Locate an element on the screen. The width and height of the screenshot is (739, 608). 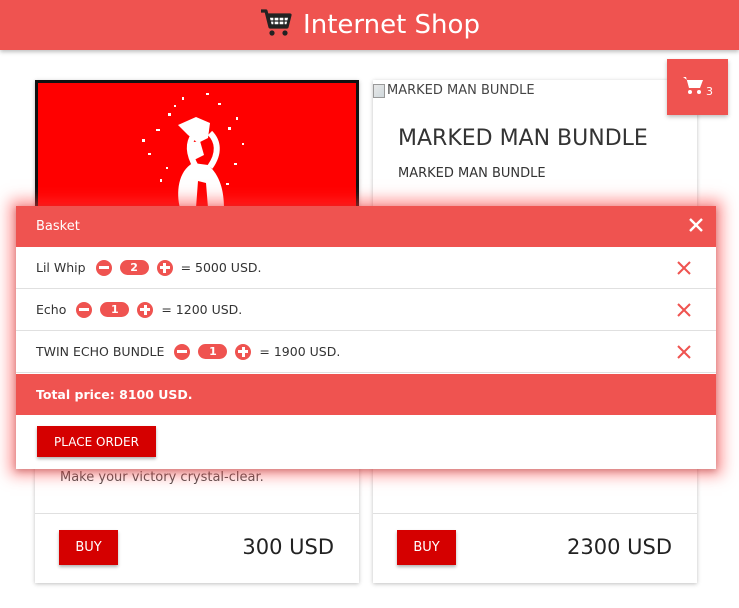
cart-count-badge: 3 is located at coordinates (709, 91).